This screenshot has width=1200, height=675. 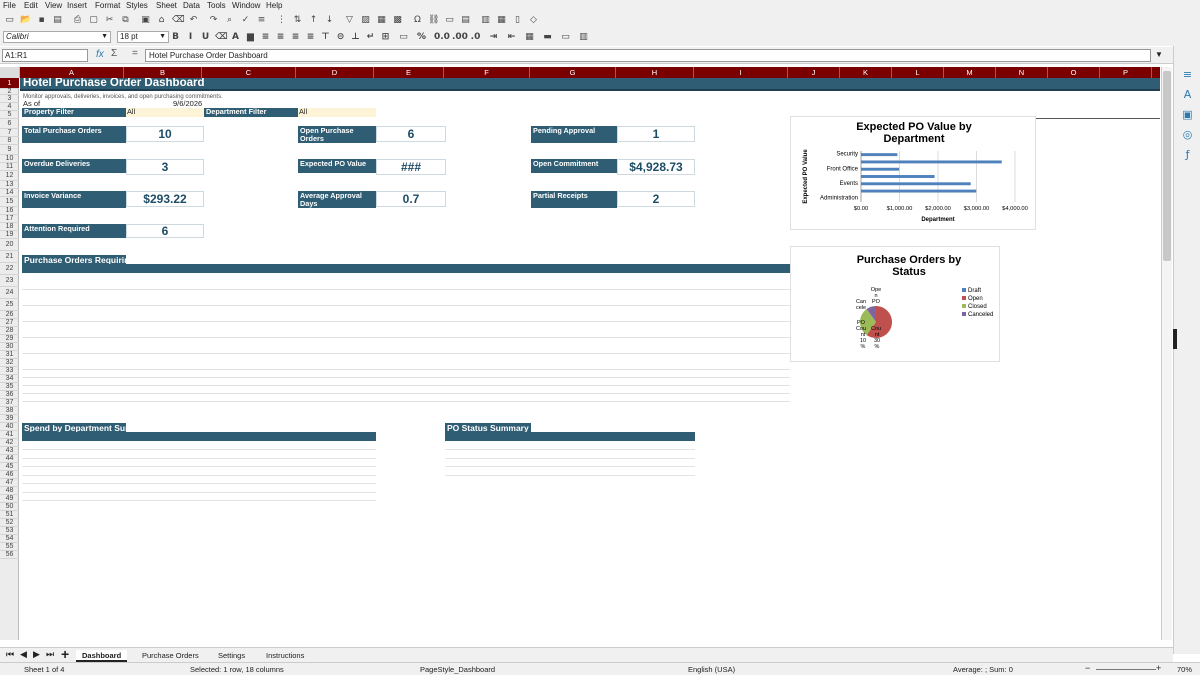 What do you see at coordinates (9, 235) in the screenshot?
I see `row-header-19: 19` at bounding box center [9, 235].